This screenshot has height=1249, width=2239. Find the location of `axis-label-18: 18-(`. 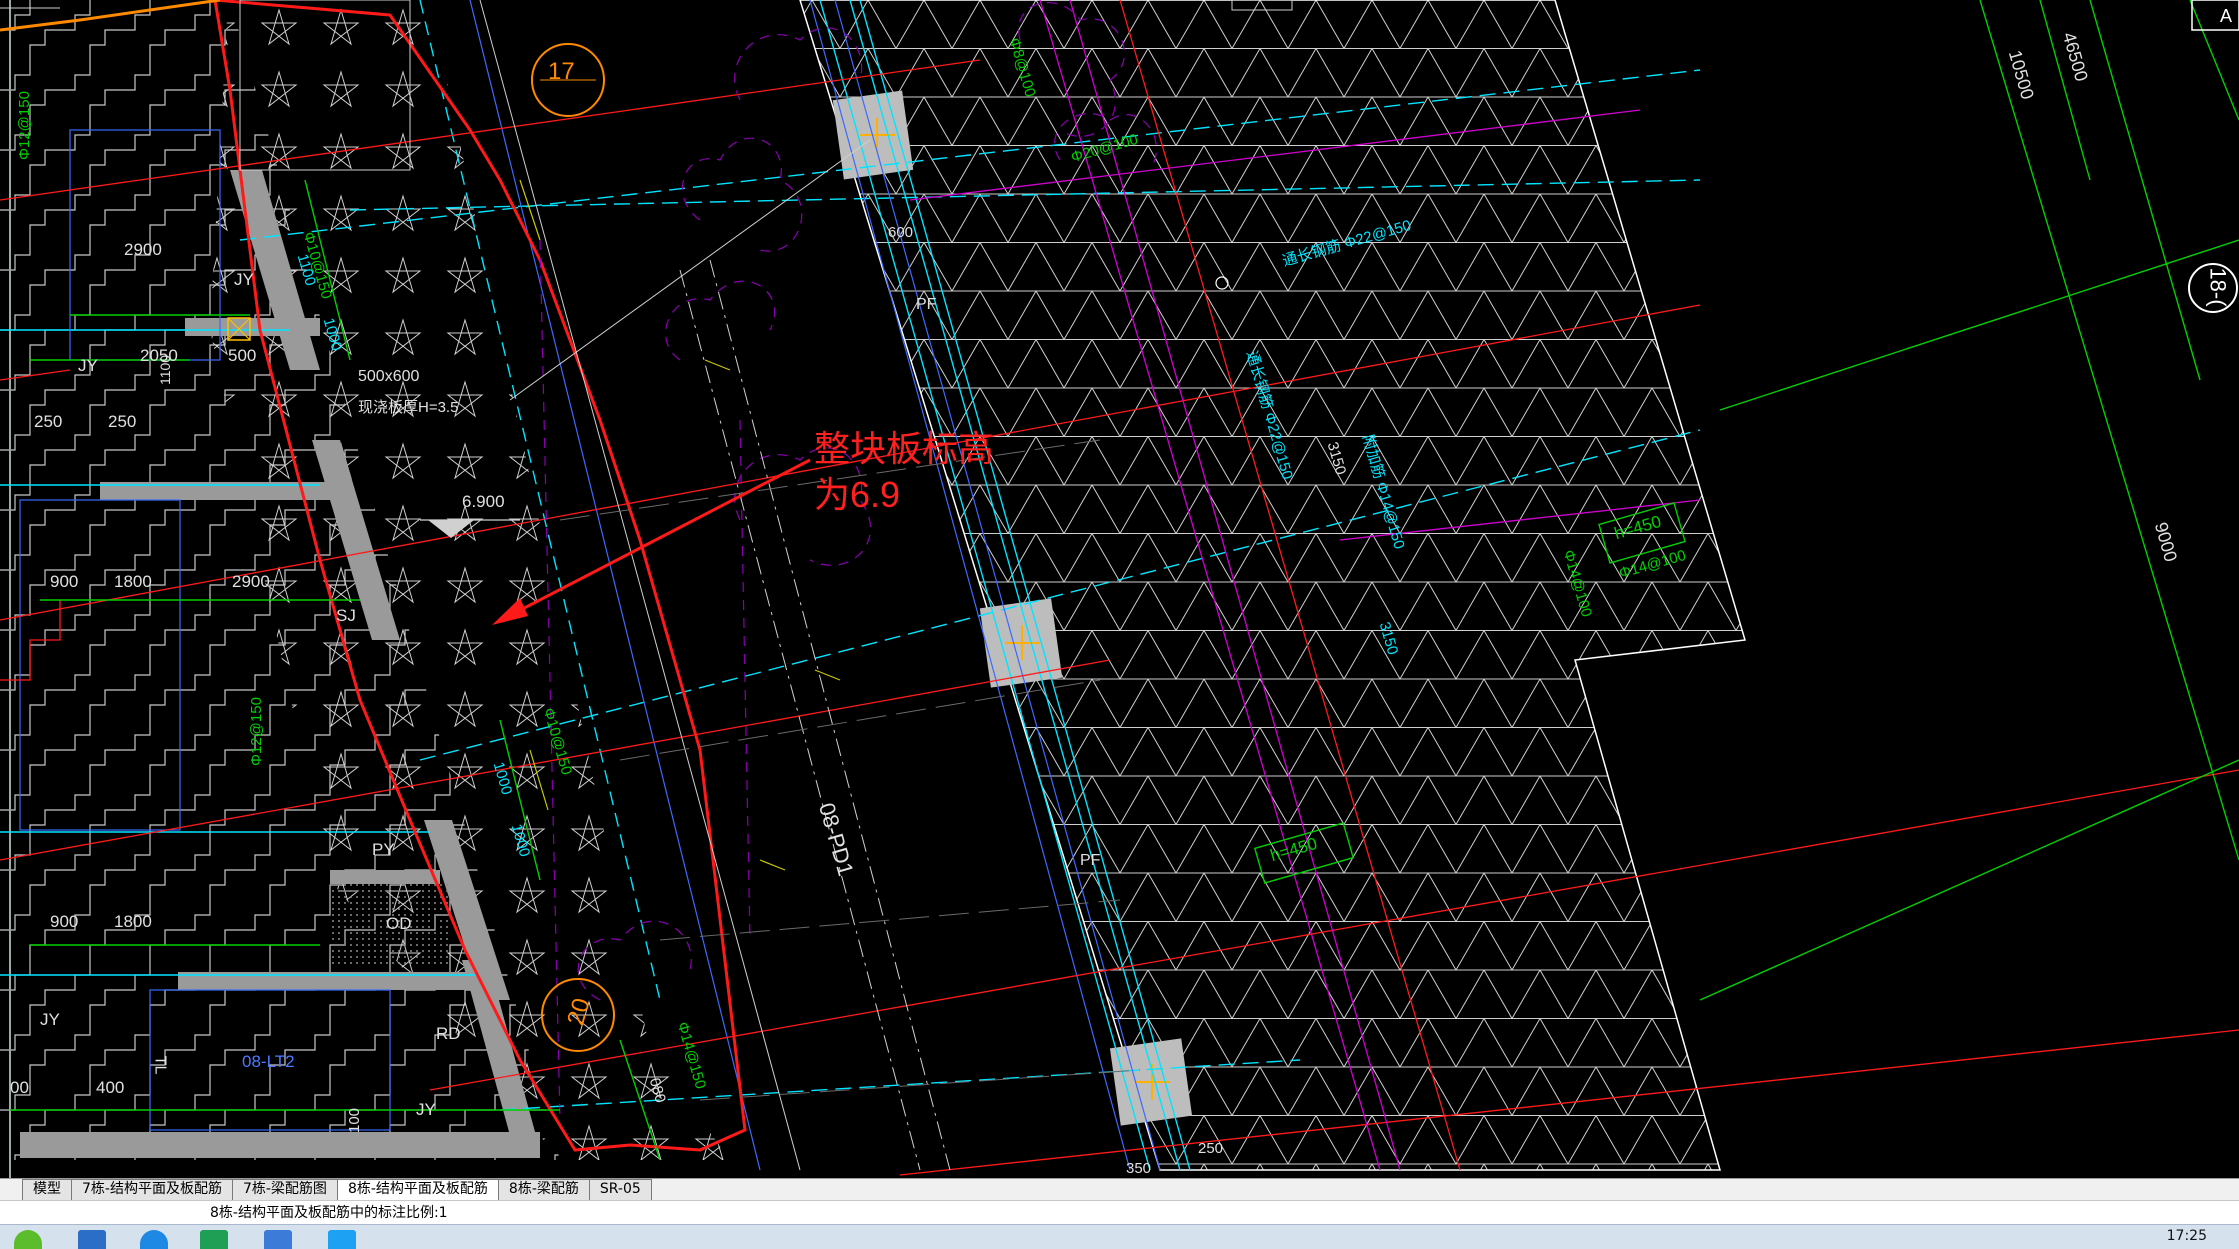

axis-label-18: 18-( is located at coordinates (2218, 287).